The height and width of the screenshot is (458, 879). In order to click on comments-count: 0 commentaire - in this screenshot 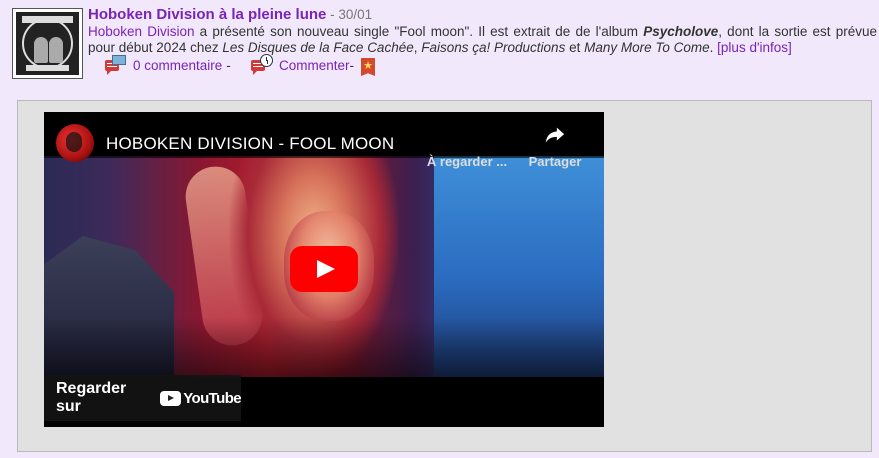, I will do `click(168, 65)`.